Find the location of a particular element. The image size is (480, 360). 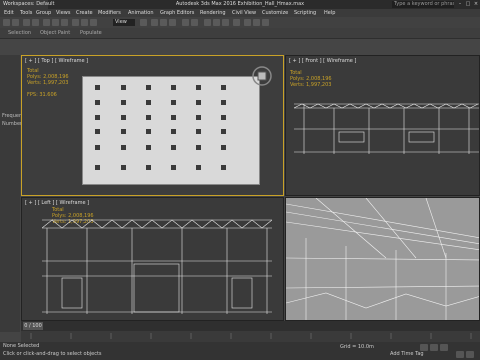

viewport-label: [ + ] [ Front ] [ Wireframe ] is located at coordinates (322, 61).